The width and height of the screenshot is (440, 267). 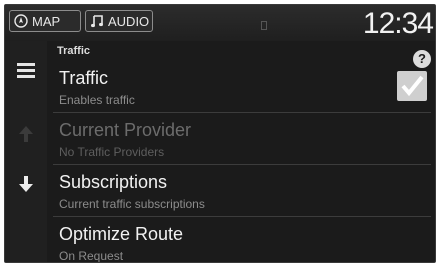 I want to click on list-item-title: Traffic, so click(x=84, y=78).